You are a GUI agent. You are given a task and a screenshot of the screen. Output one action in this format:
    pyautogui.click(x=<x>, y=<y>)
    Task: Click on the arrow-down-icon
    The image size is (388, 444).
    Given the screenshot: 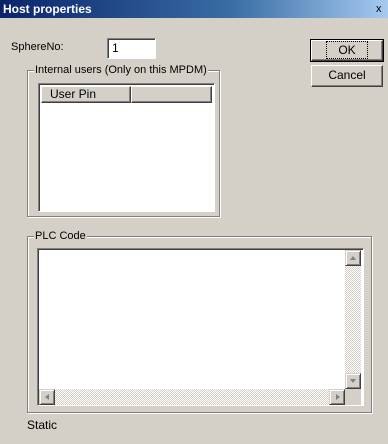 What is the action you would take?
    pyautogui.click(x=353, y=381)
    